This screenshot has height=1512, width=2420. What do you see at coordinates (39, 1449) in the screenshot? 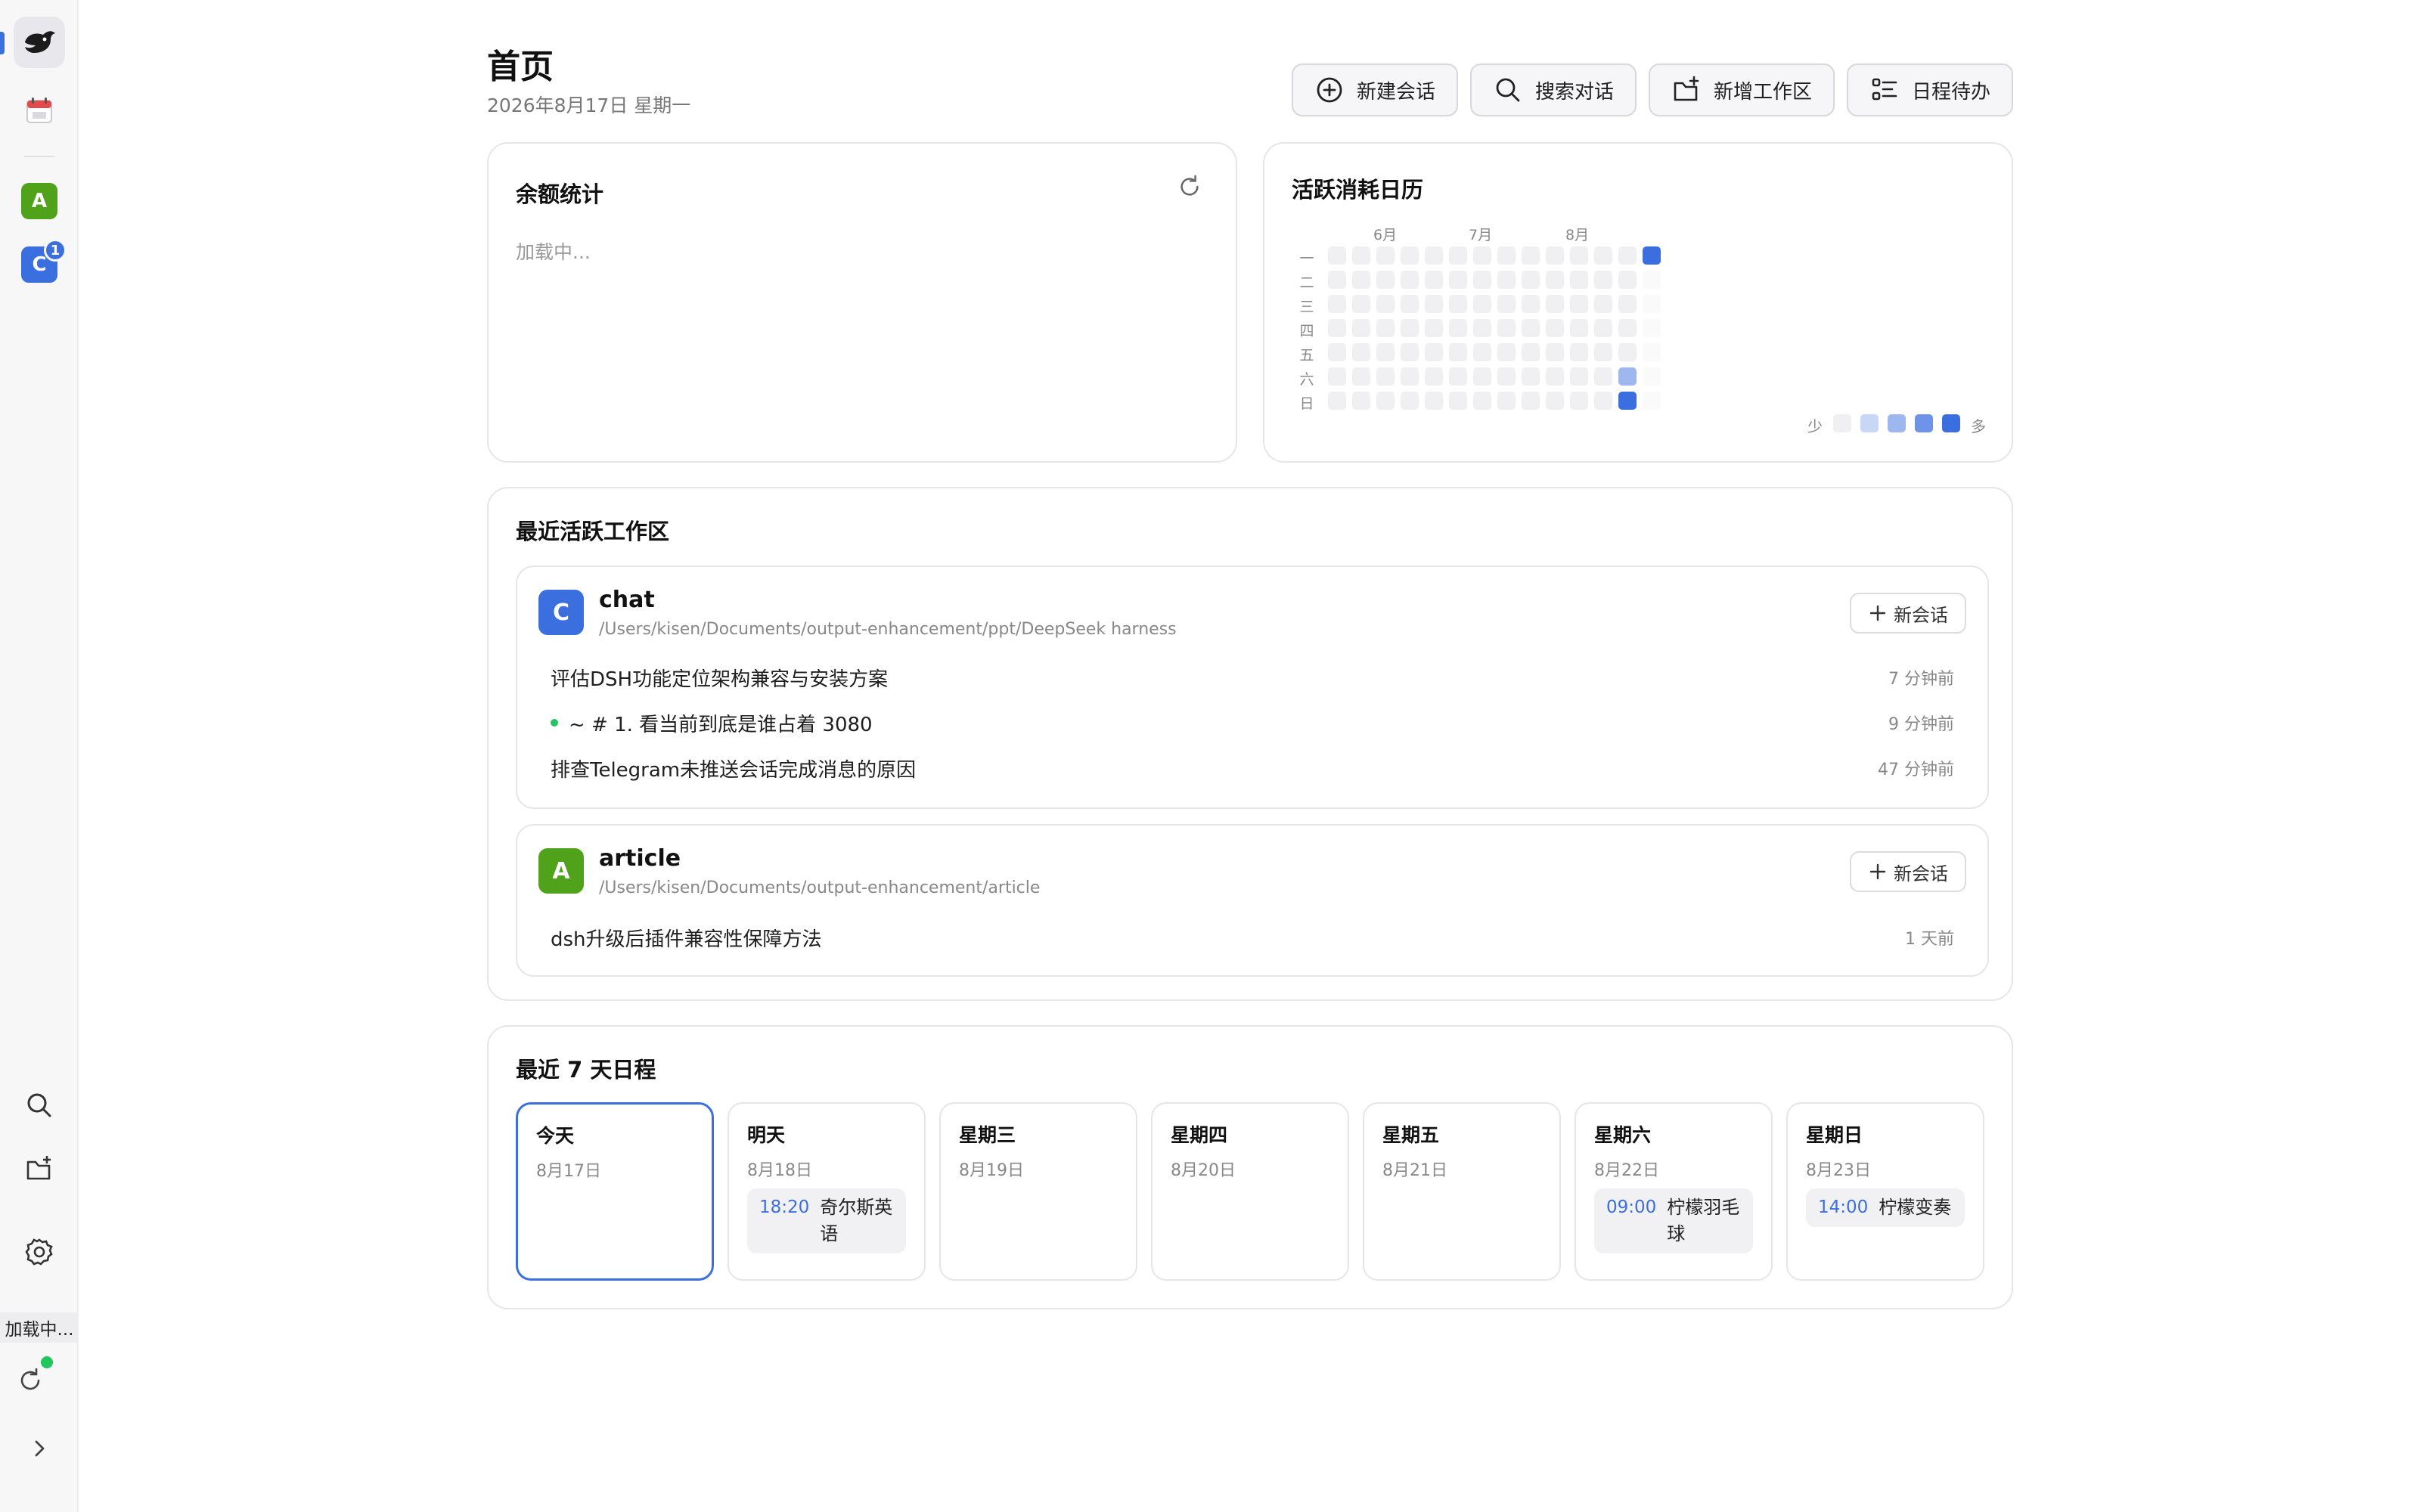
I see `sidebar-expand-button` at bounding box center [39, 1449].